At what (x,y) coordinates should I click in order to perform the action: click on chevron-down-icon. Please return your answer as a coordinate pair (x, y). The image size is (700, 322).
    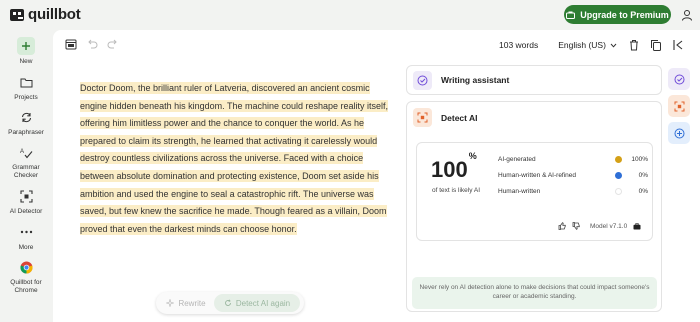
    Looking at the image, I should click on (613, 45).